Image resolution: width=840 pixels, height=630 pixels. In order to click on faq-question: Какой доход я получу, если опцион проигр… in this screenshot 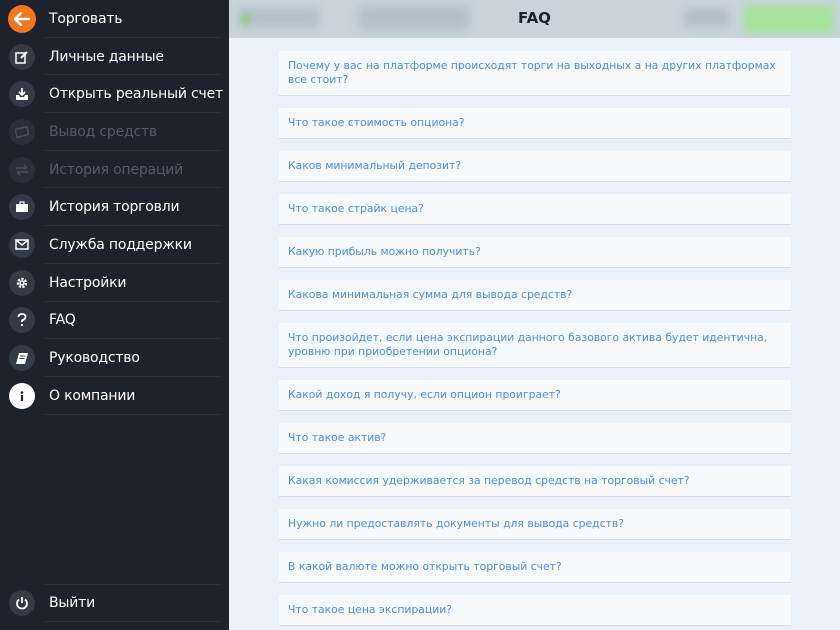, I will do `click(424, 394)`.